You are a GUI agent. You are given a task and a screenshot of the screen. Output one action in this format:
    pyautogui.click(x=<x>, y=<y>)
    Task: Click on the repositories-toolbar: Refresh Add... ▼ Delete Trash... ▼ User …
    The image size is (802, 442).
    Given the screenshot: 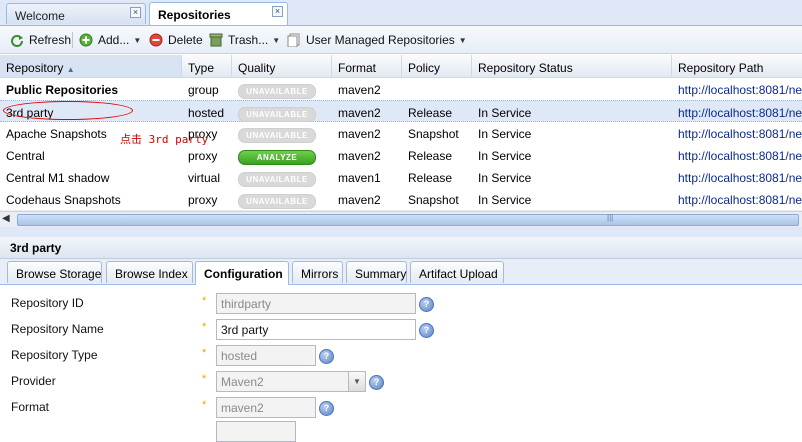 What is the action you would take?
    pyautogui.click(x=401, y=40)
    